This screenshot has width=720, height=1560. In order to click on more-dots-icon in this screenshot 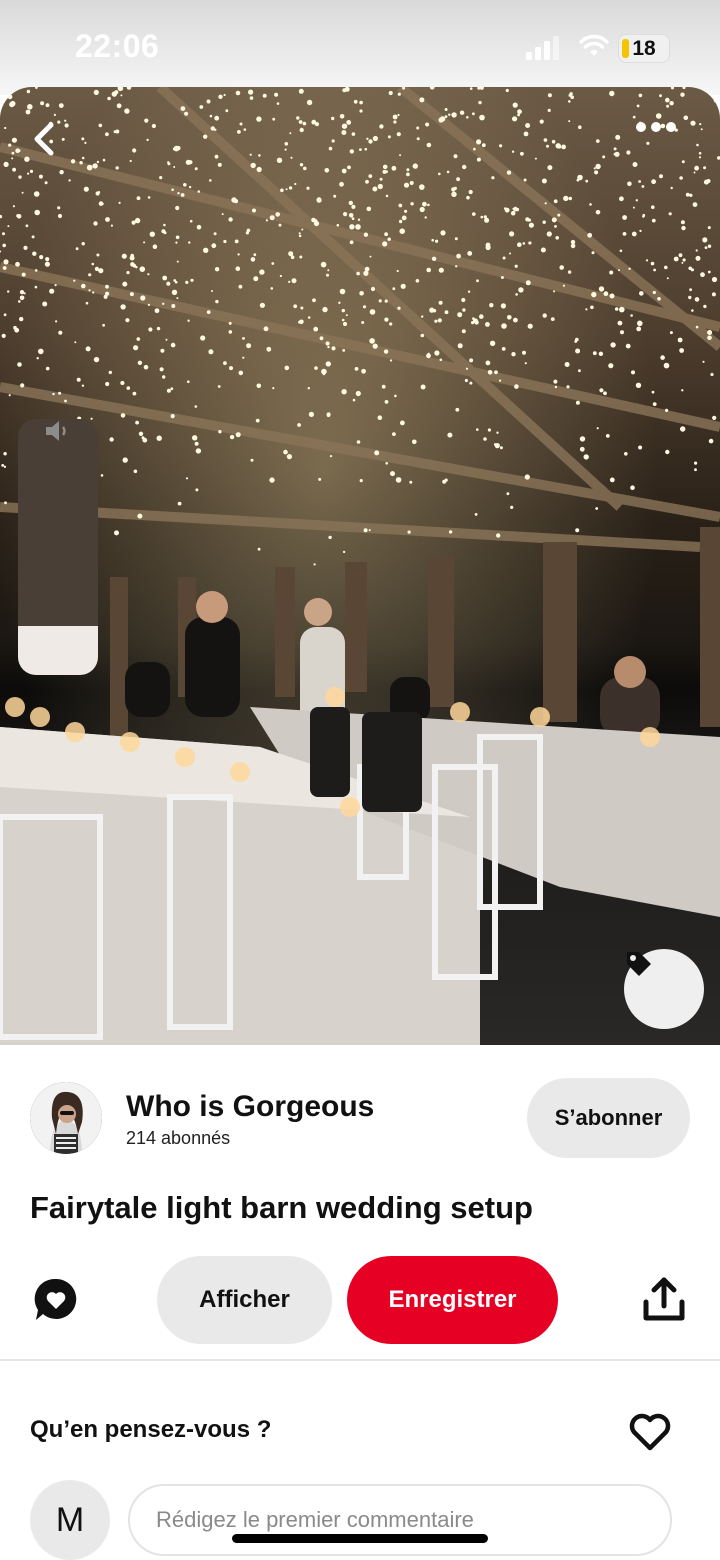, I will do `click(656, 127)`.